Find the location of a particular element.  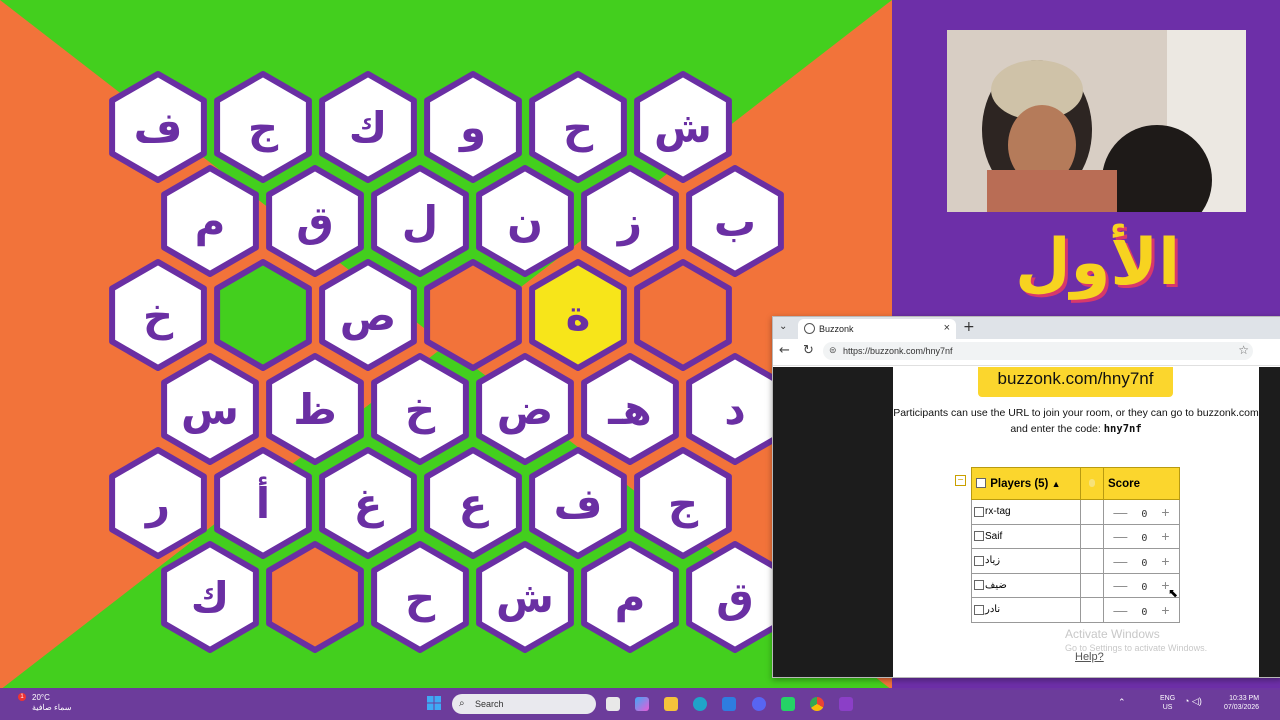

hex-cell-0-3: و is located at coordinates (473, 127).